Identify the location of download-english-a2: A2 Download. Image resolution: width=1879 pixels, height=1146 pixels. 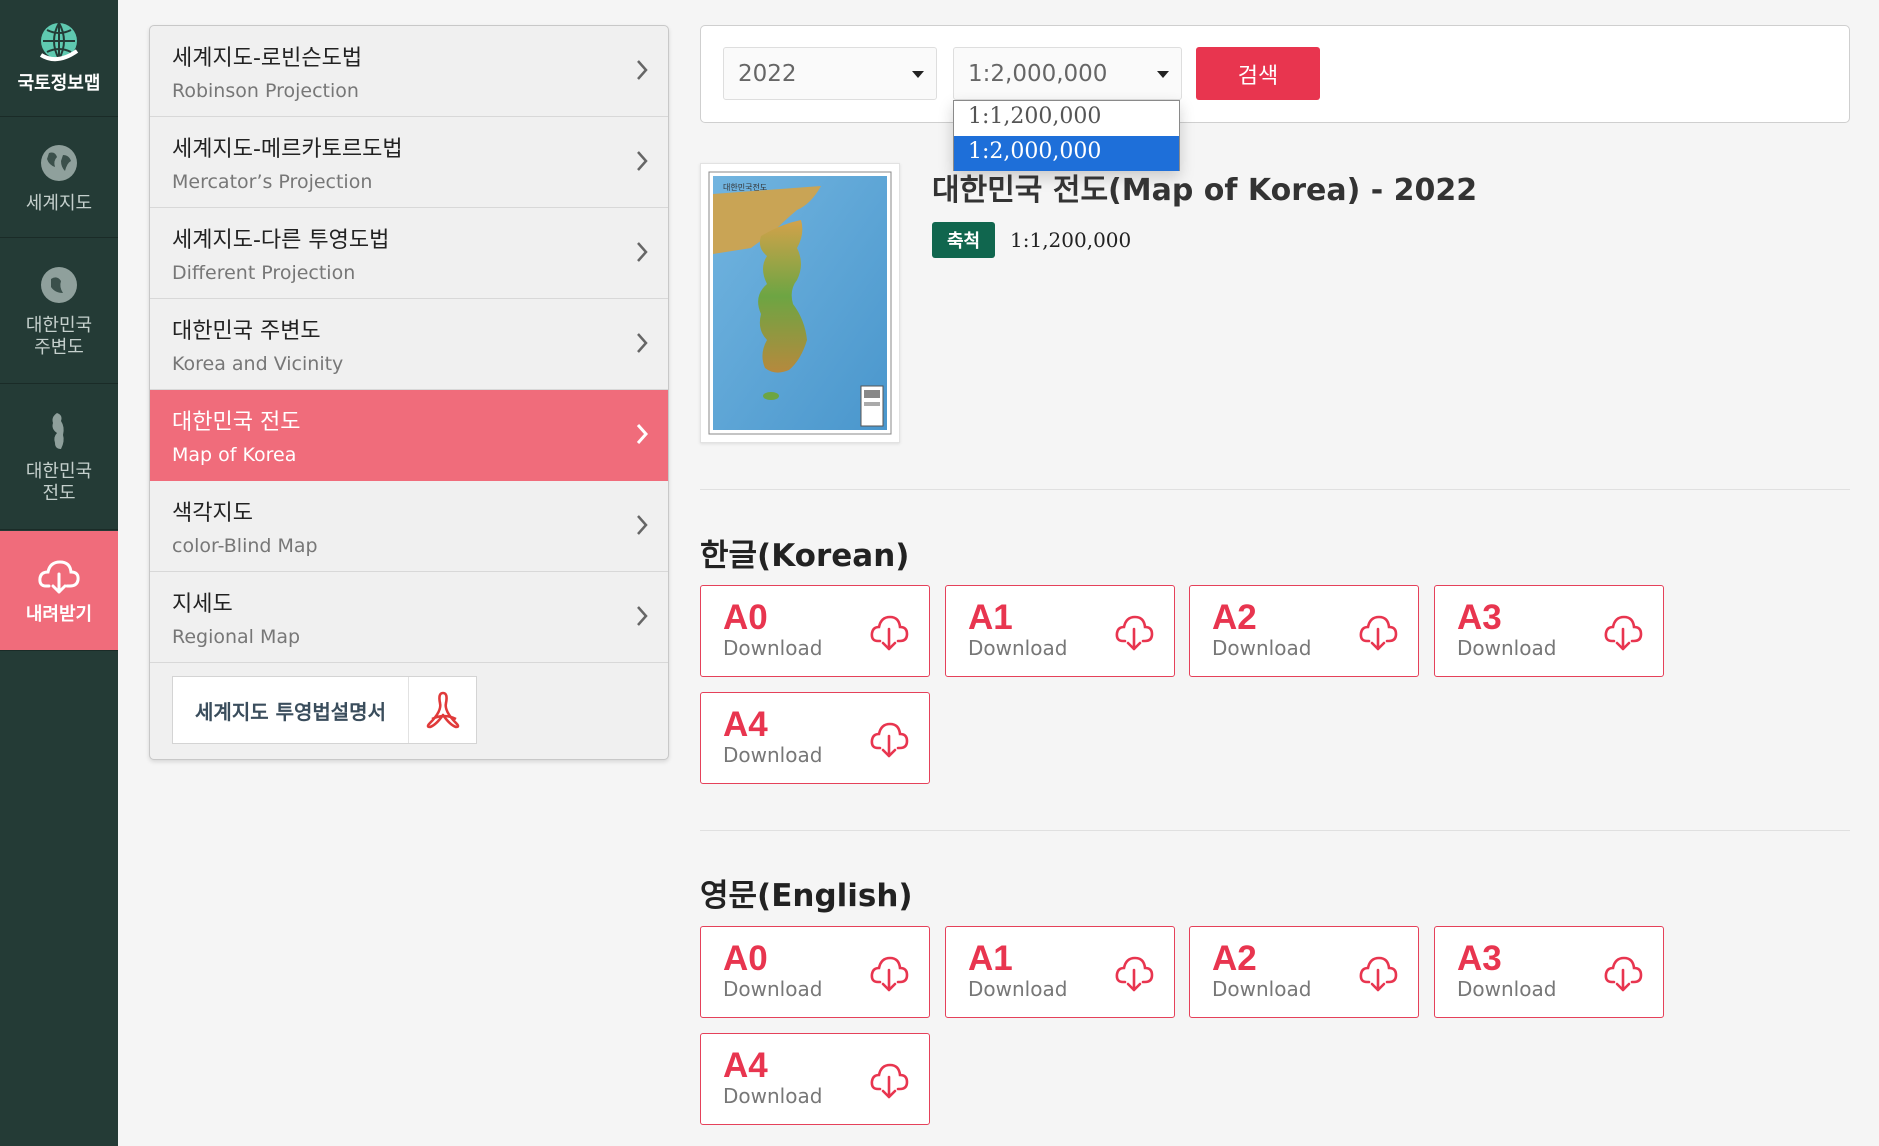
(1304, 972).